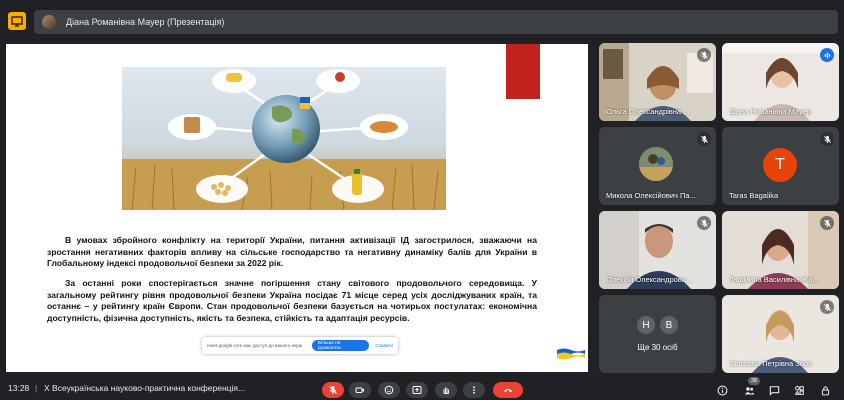  I want to click on food-security-illustration, so click(284, 138).